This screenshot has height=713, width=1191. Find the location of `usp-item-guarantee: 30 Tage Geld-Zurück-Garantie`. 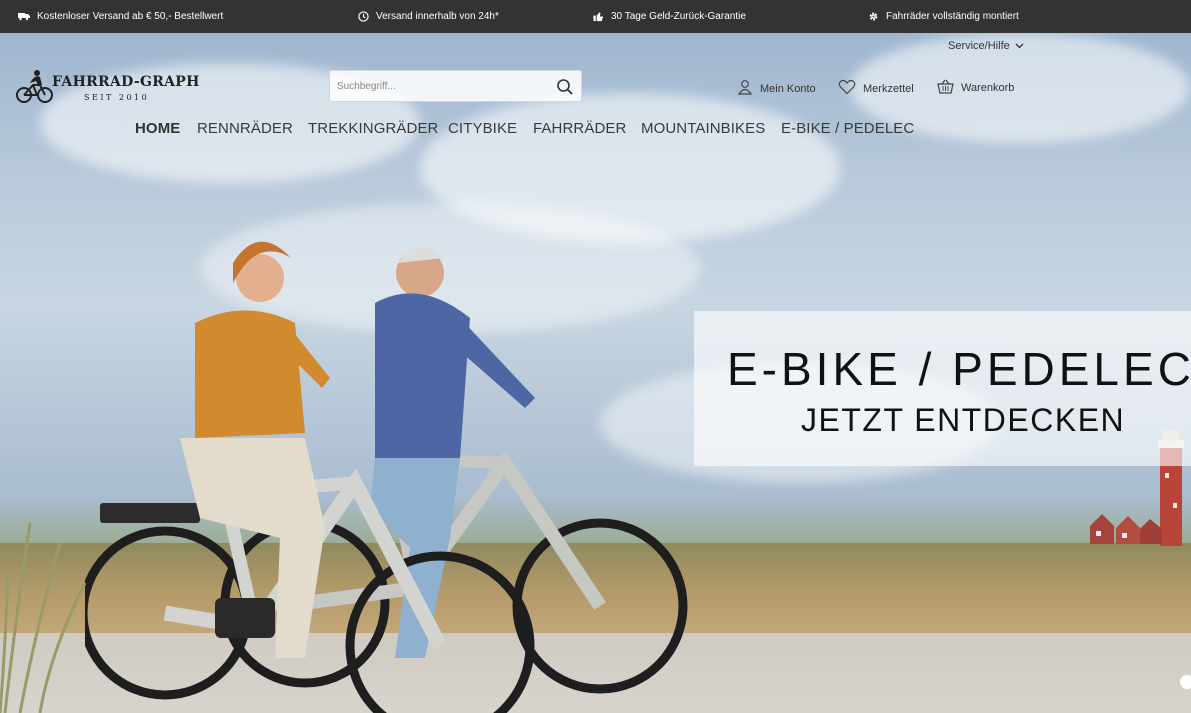

usp-item-guarantee: 30 Tage Geld-Zurück-Garantie is located at coordinates (669, 16).